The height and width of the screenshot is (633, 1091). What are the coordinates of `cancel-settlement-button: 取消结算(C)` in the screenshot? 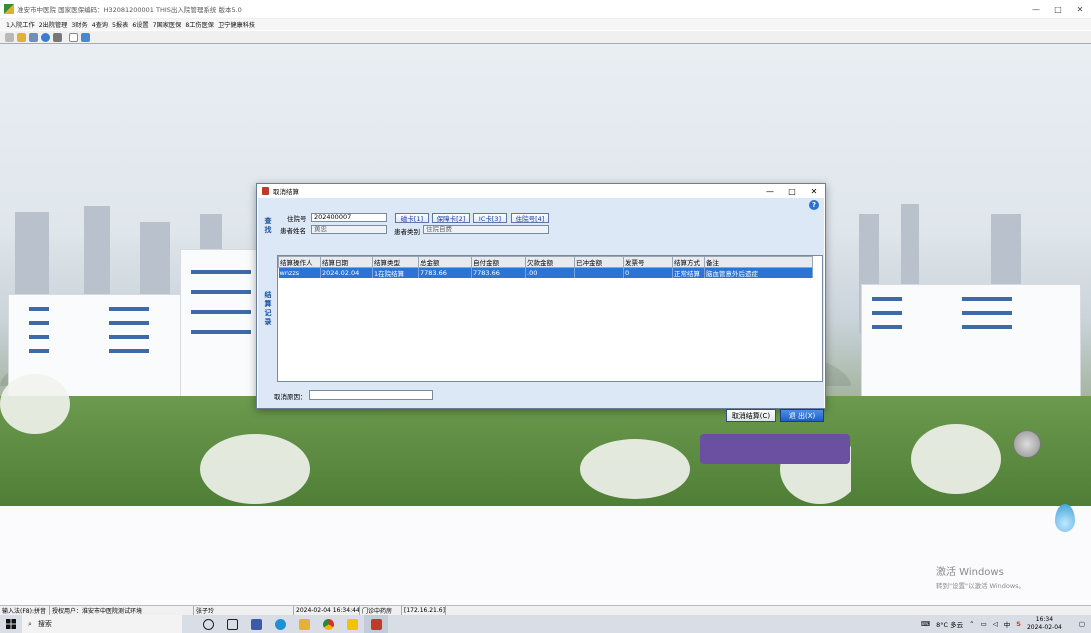 It's located at (751, 415).